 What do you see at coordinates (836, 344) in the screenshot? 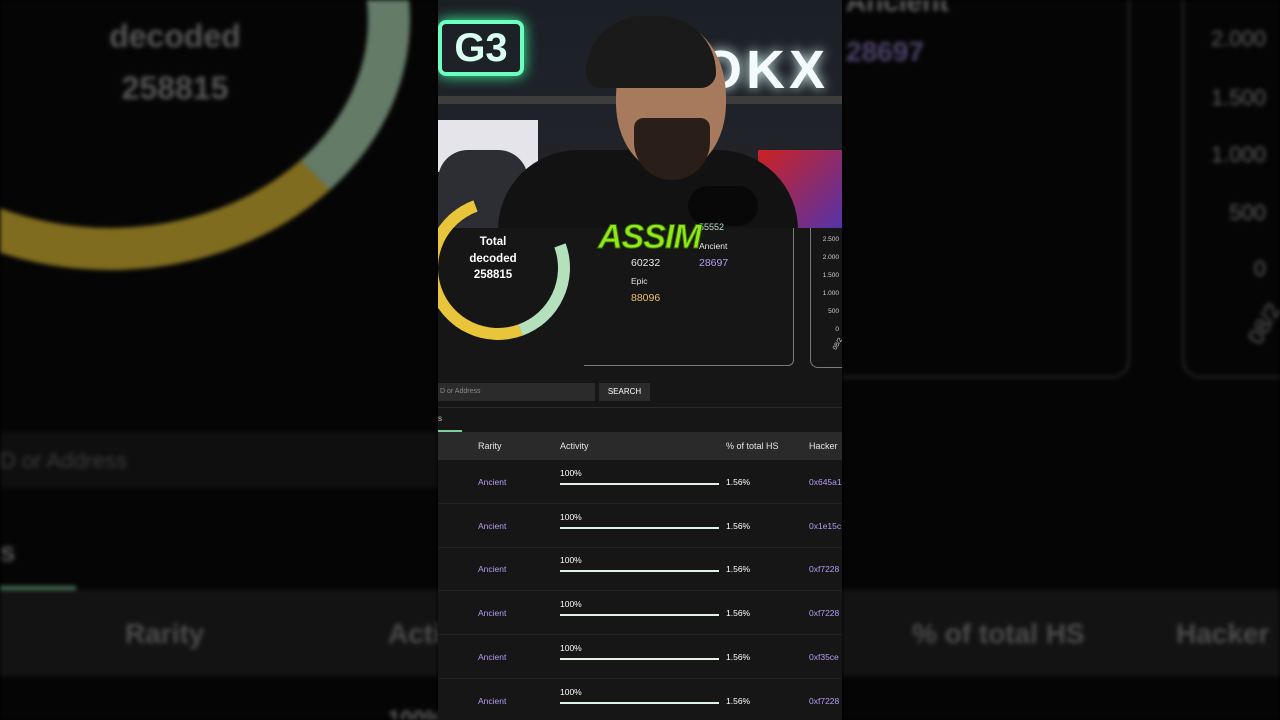
I see `axis-tick: 08/2` at bounding box center [836, 344].